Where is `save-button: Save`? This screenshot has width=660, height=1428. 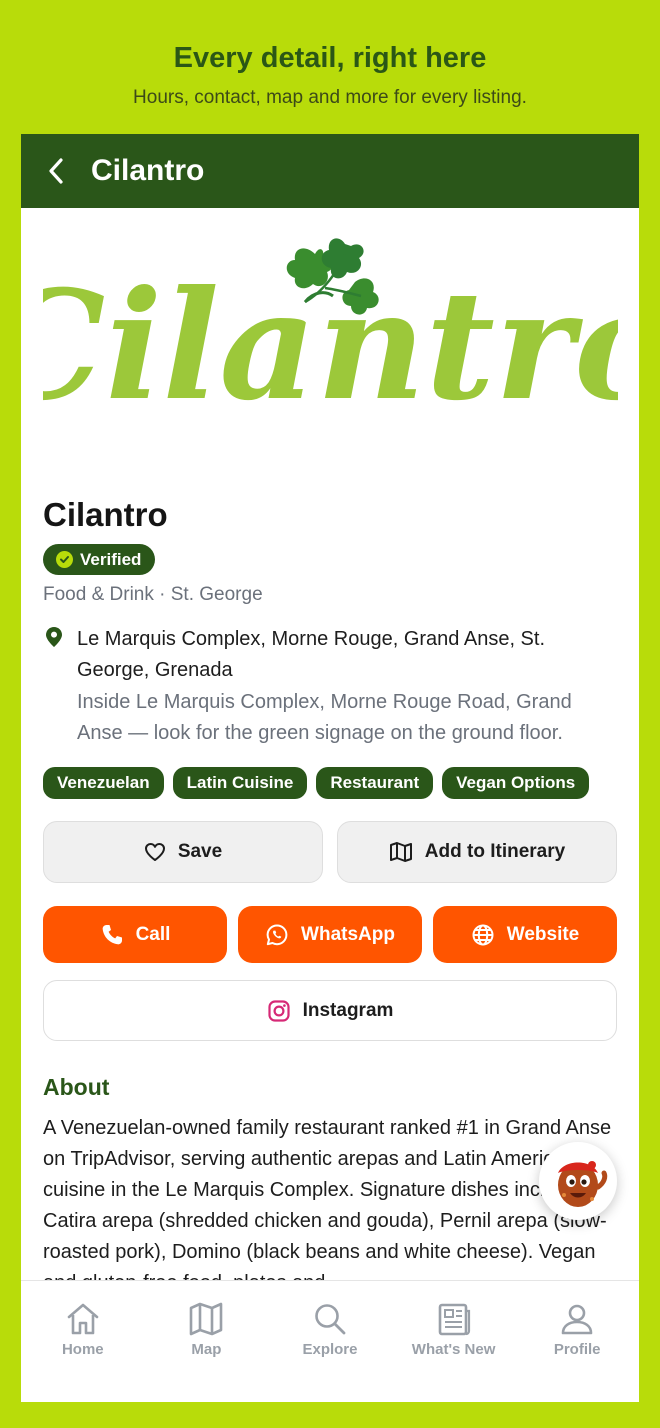
save-button: Save is located at coordinates (183, 852).